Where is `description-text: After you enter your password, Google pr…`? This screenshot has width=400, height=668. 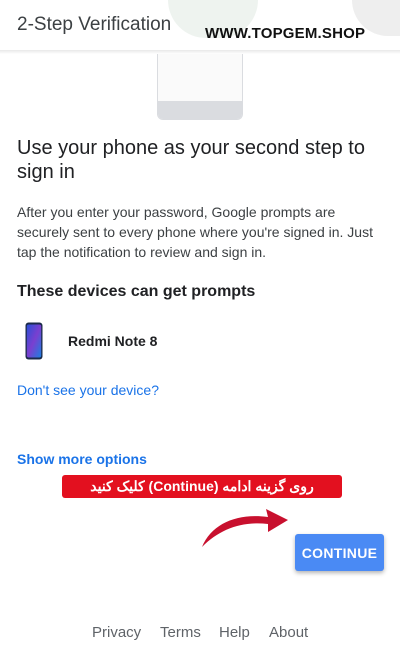
description-text: After you enter your password, Google pr… is located at coordinates (195, 232).